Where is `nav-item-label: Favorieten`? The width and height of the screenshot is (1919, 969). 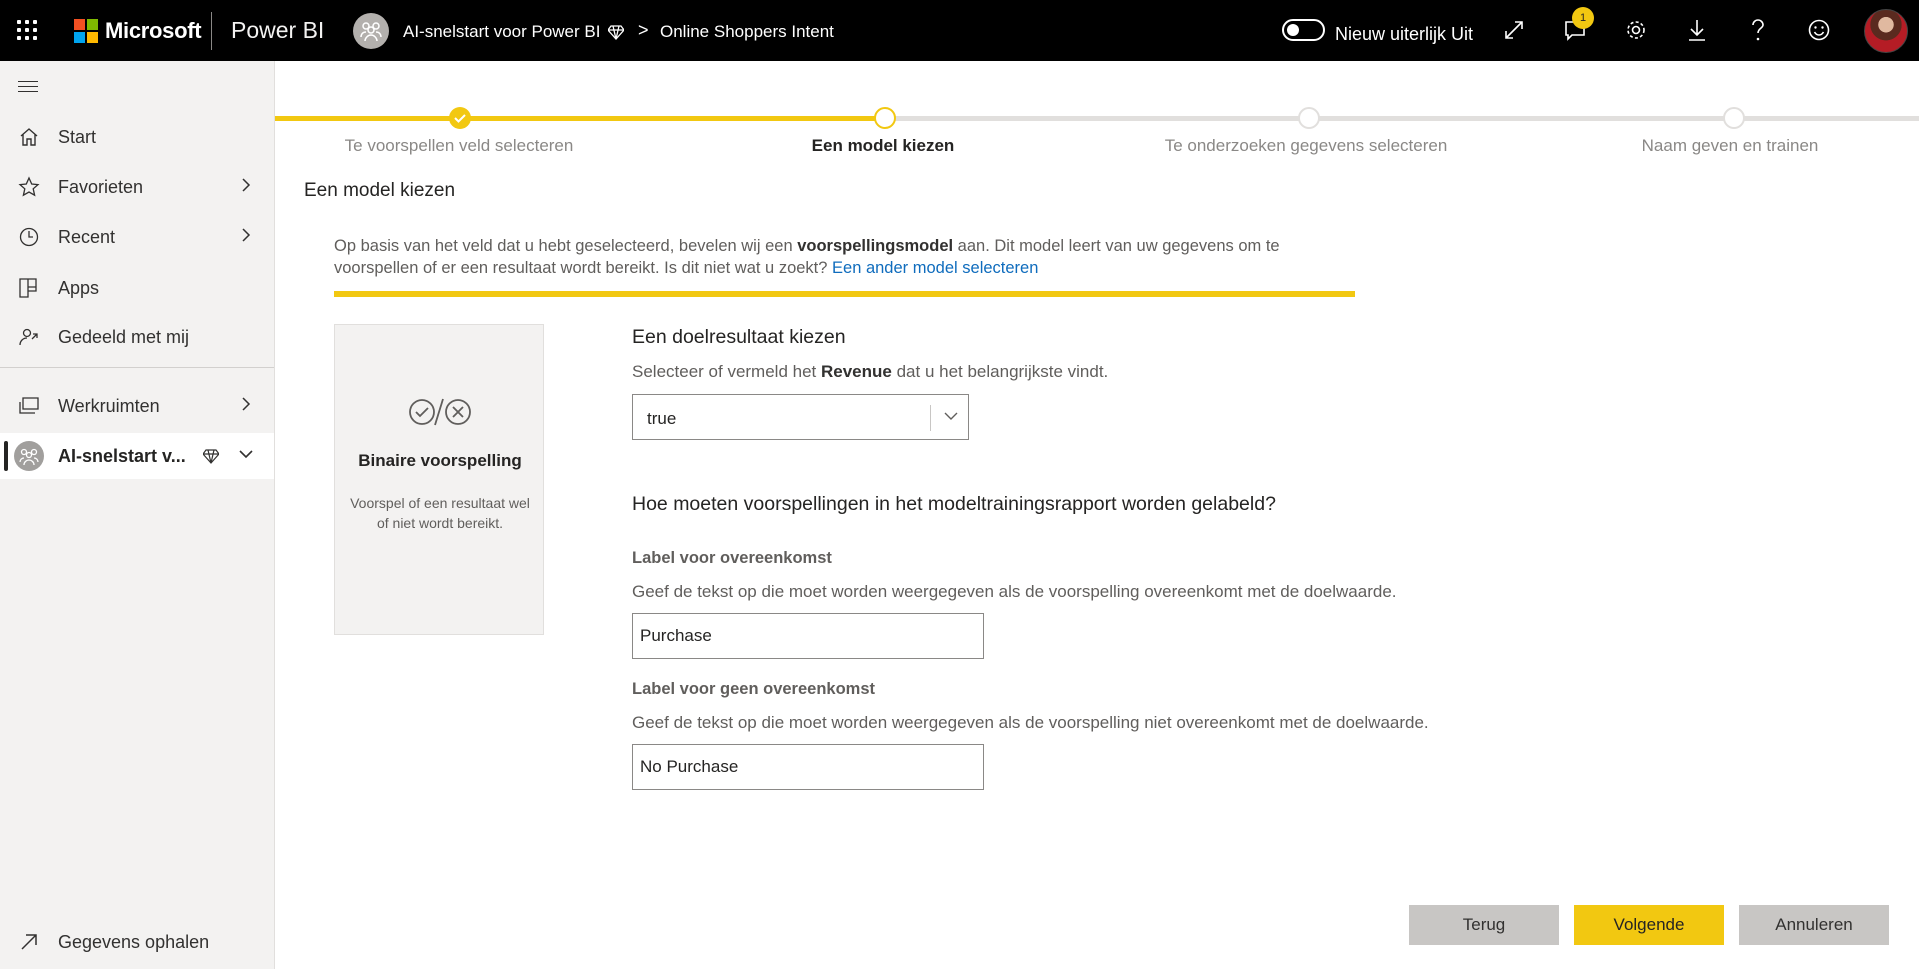 nav-item-label: Favorieten is located at coordinates (101, 187).